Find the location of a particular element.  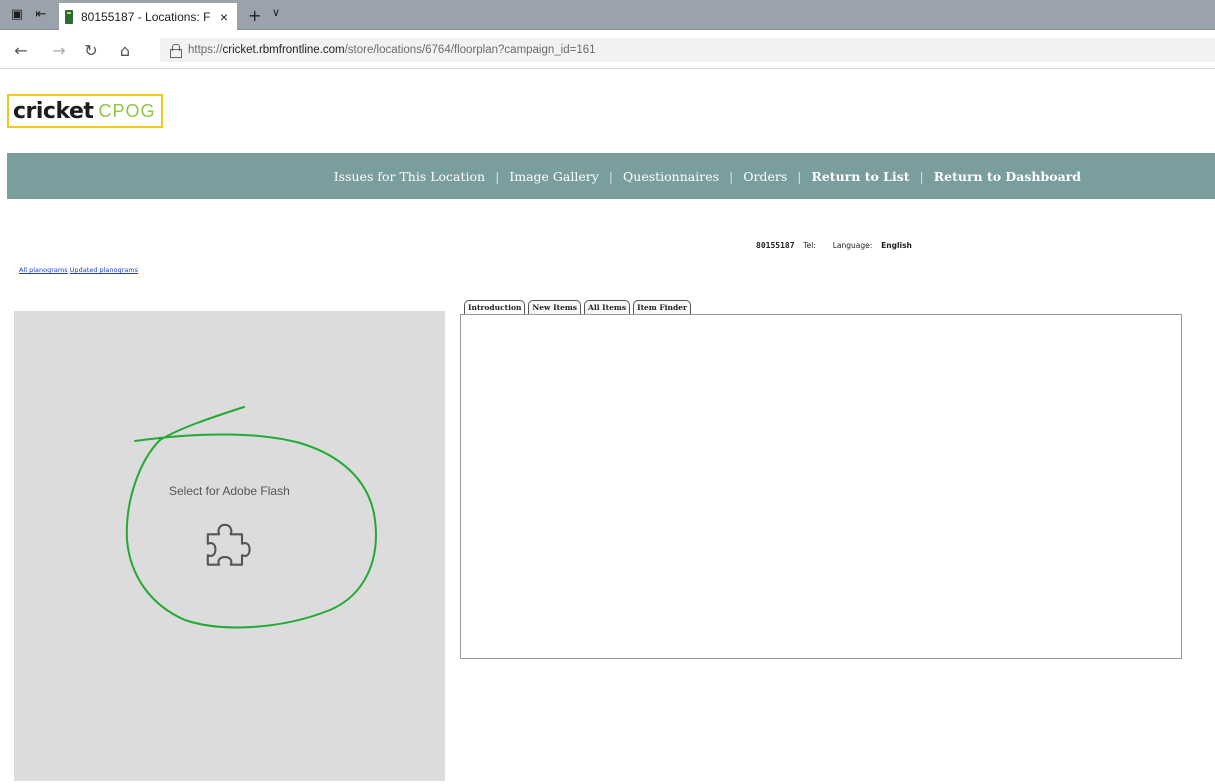

refresh-icon: ↻ is located at coordinates (91, 50).